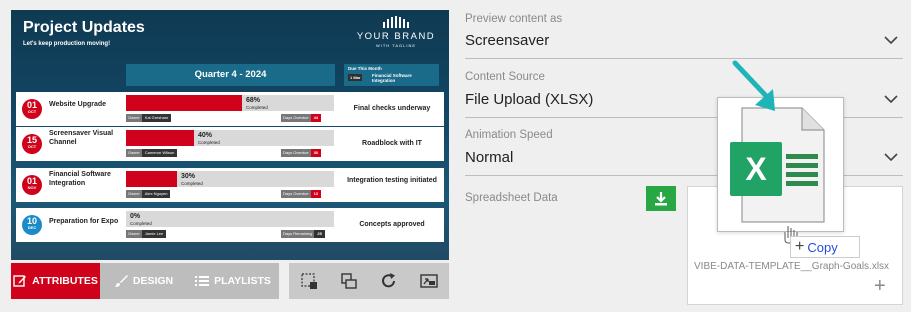  I want to click on animation-speed-label: Animation Speed, so click(509, 135).